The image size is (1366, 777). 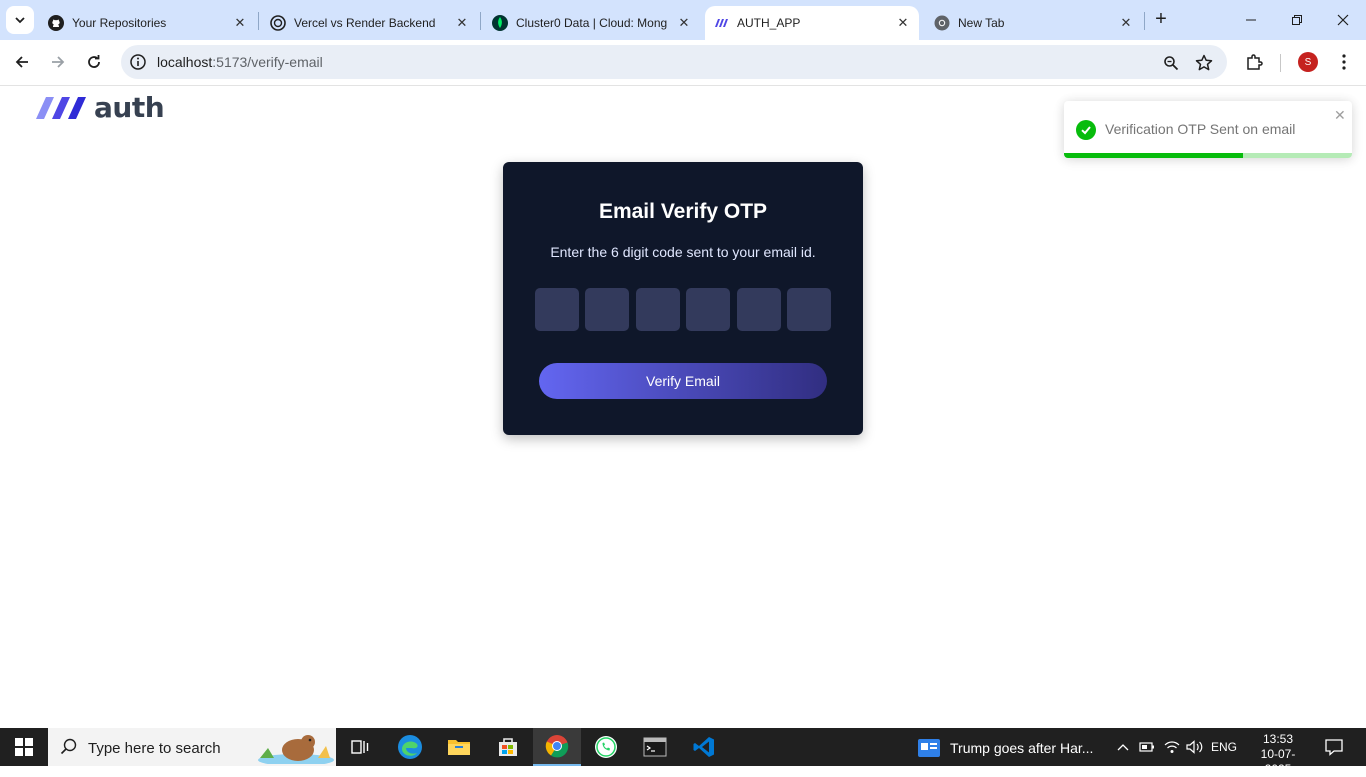 I want to click on url-host: localhost, so click(x=185, y=62).